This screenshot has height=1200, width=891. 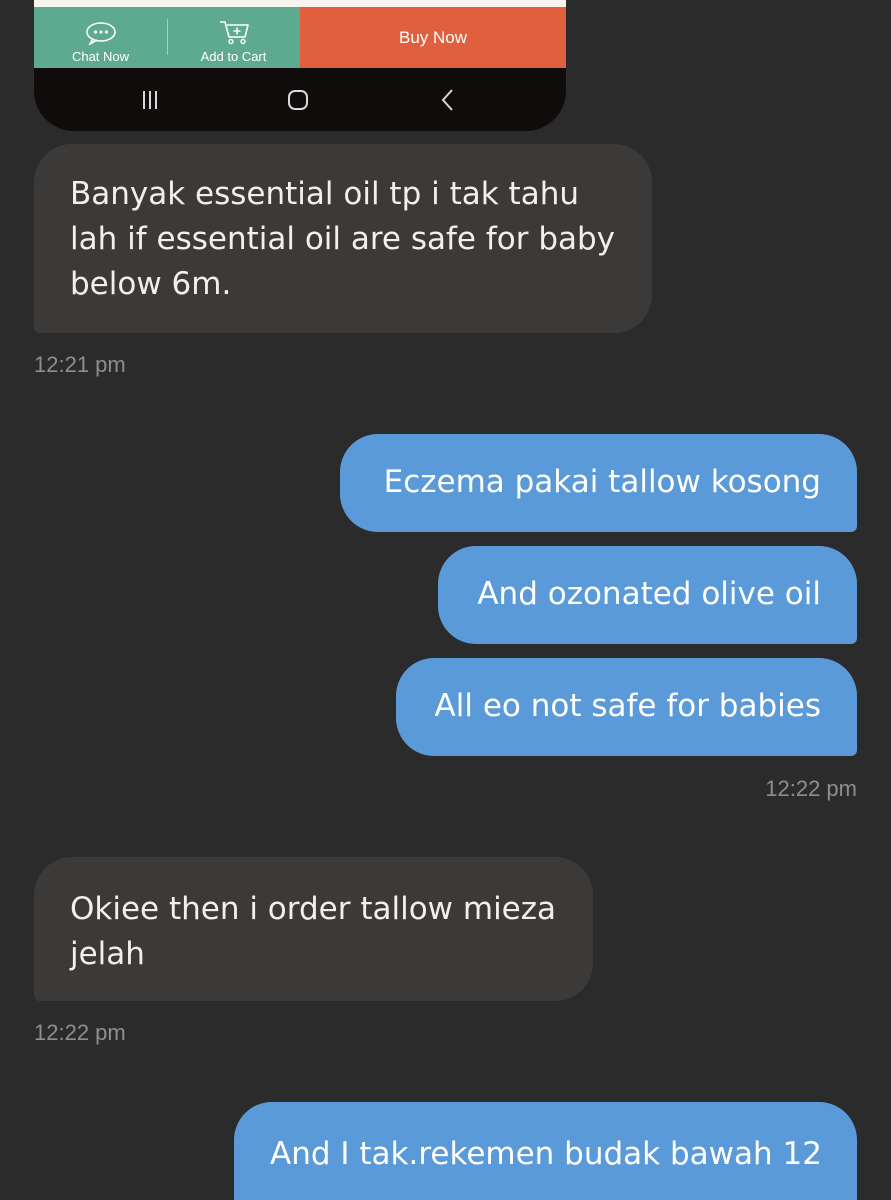 I want to click on outgoing-message: And ozonated olive oil, so click(x=647, y=595).